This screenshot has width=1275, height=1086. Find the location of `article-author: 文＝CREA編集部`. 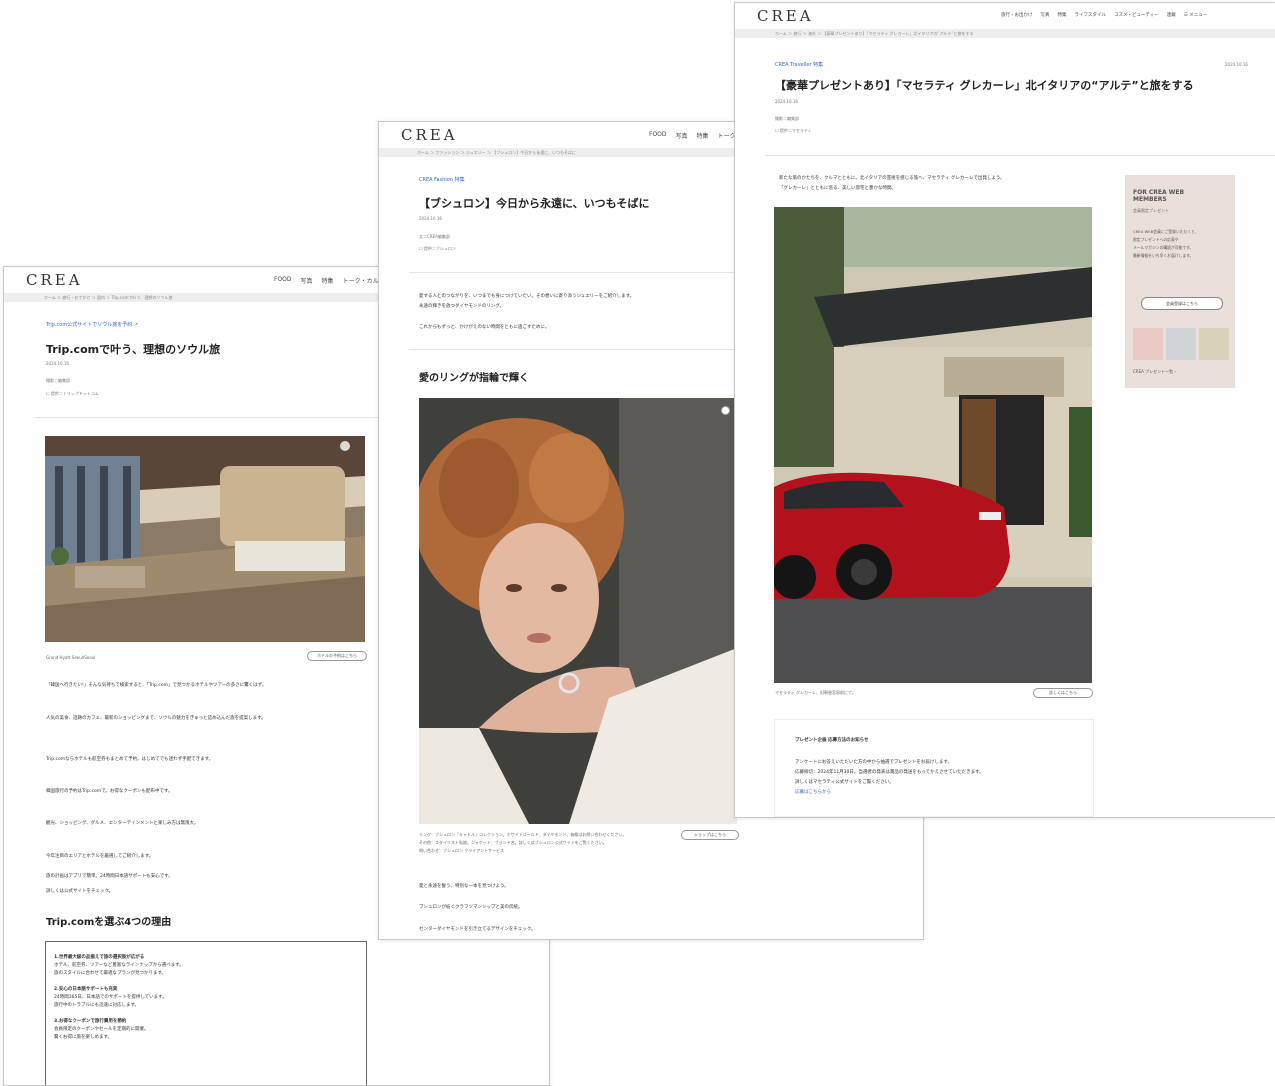

article-author: 文＝CREA編集部 is located at coordinates (434, 236).